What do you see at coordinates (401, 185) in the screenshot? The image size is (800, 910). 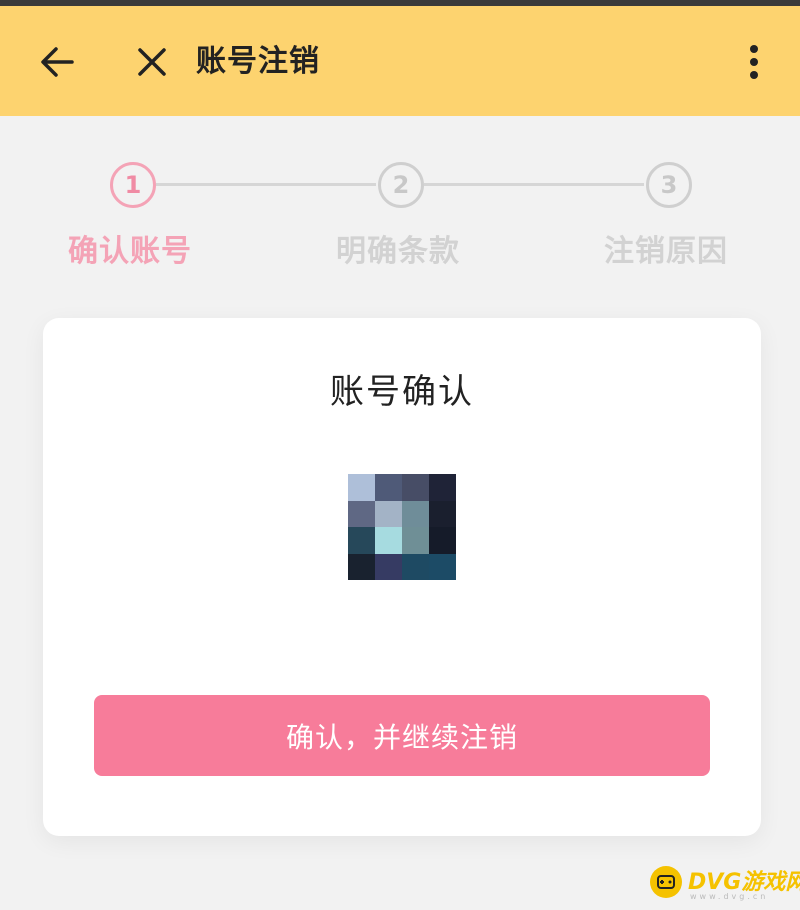 I see `step-2-circle: 2` at bounding box center [401, 185].